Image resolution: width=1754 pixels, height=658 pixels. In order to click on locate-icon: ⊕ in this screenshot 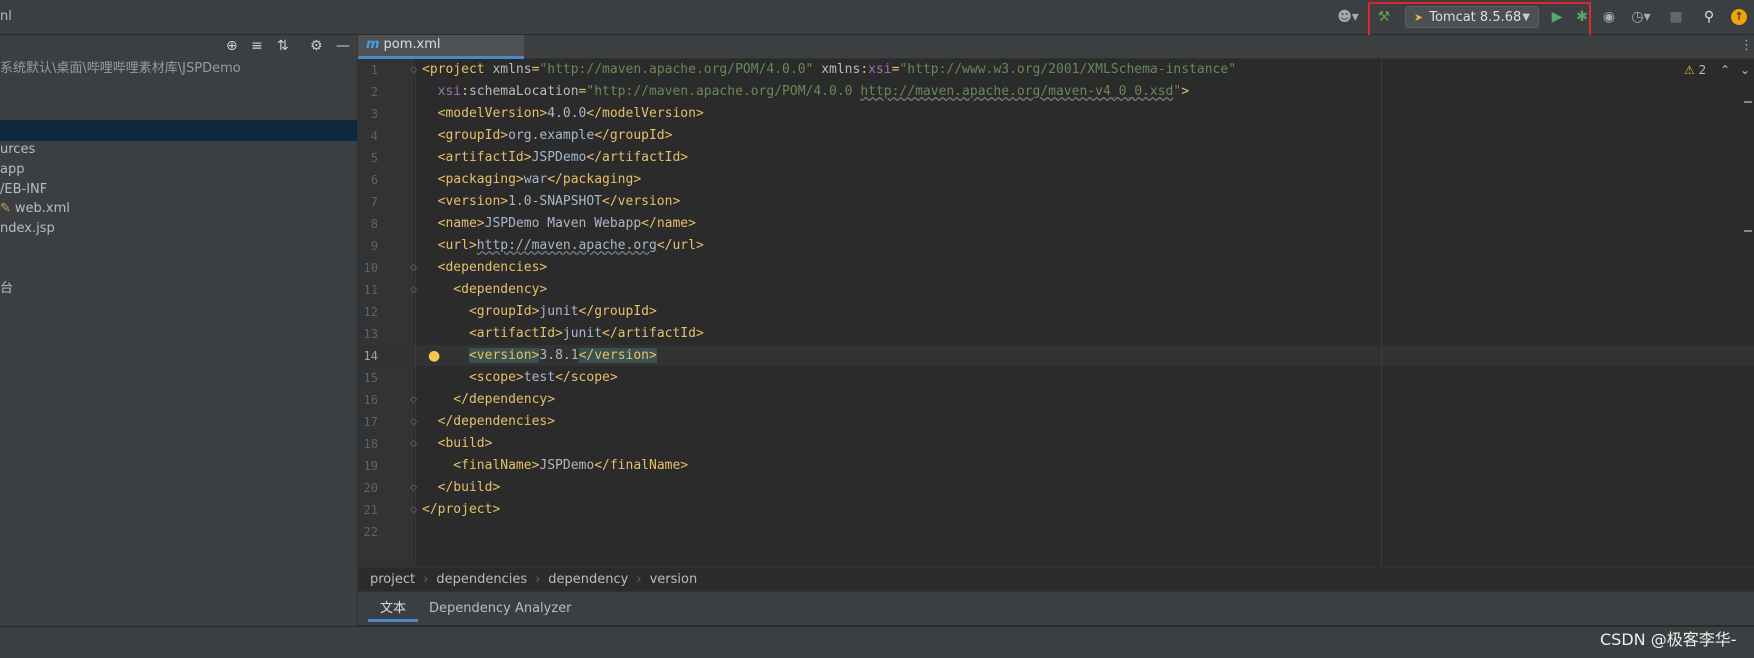, I will do `click(232, 46)`.